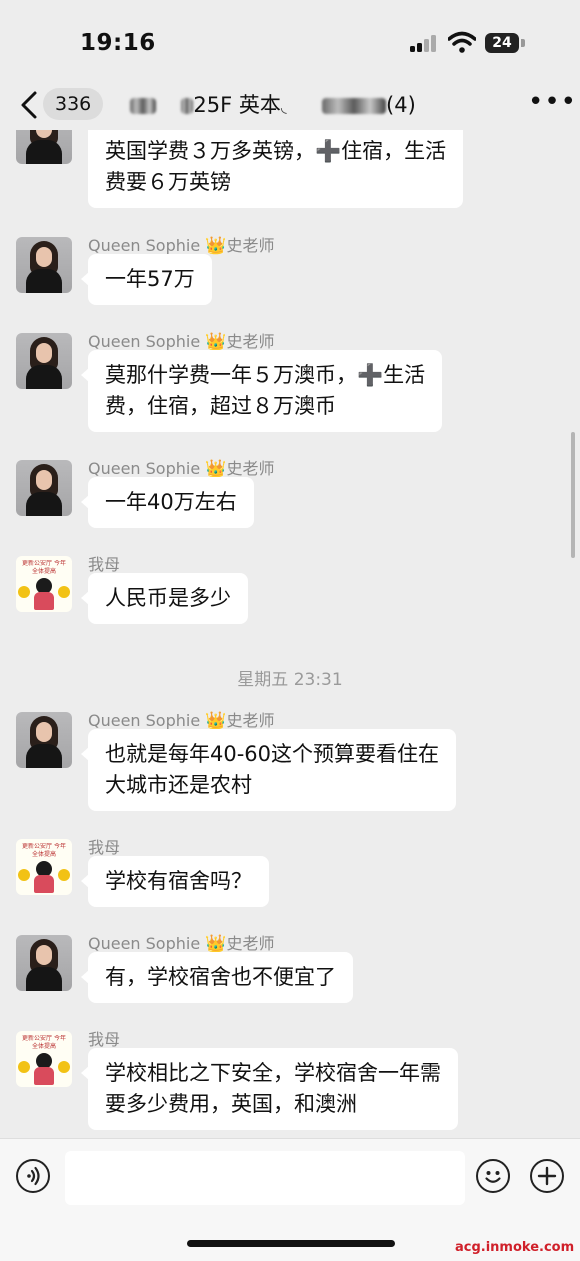 The image size is (580, 1261). What do you see at coordinates (515, 1247) in the screenshot?
I see `watermark: acg.inmoke.com` at bounding box center [515, 1247].